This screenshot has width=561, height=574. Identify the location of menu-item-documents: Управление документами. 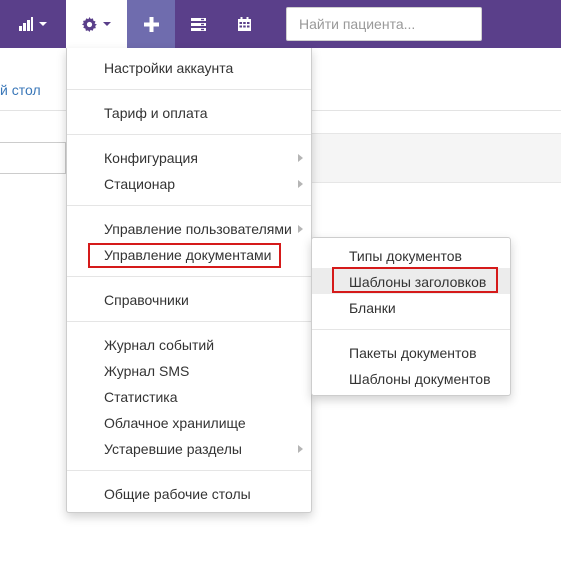
(187, 255).